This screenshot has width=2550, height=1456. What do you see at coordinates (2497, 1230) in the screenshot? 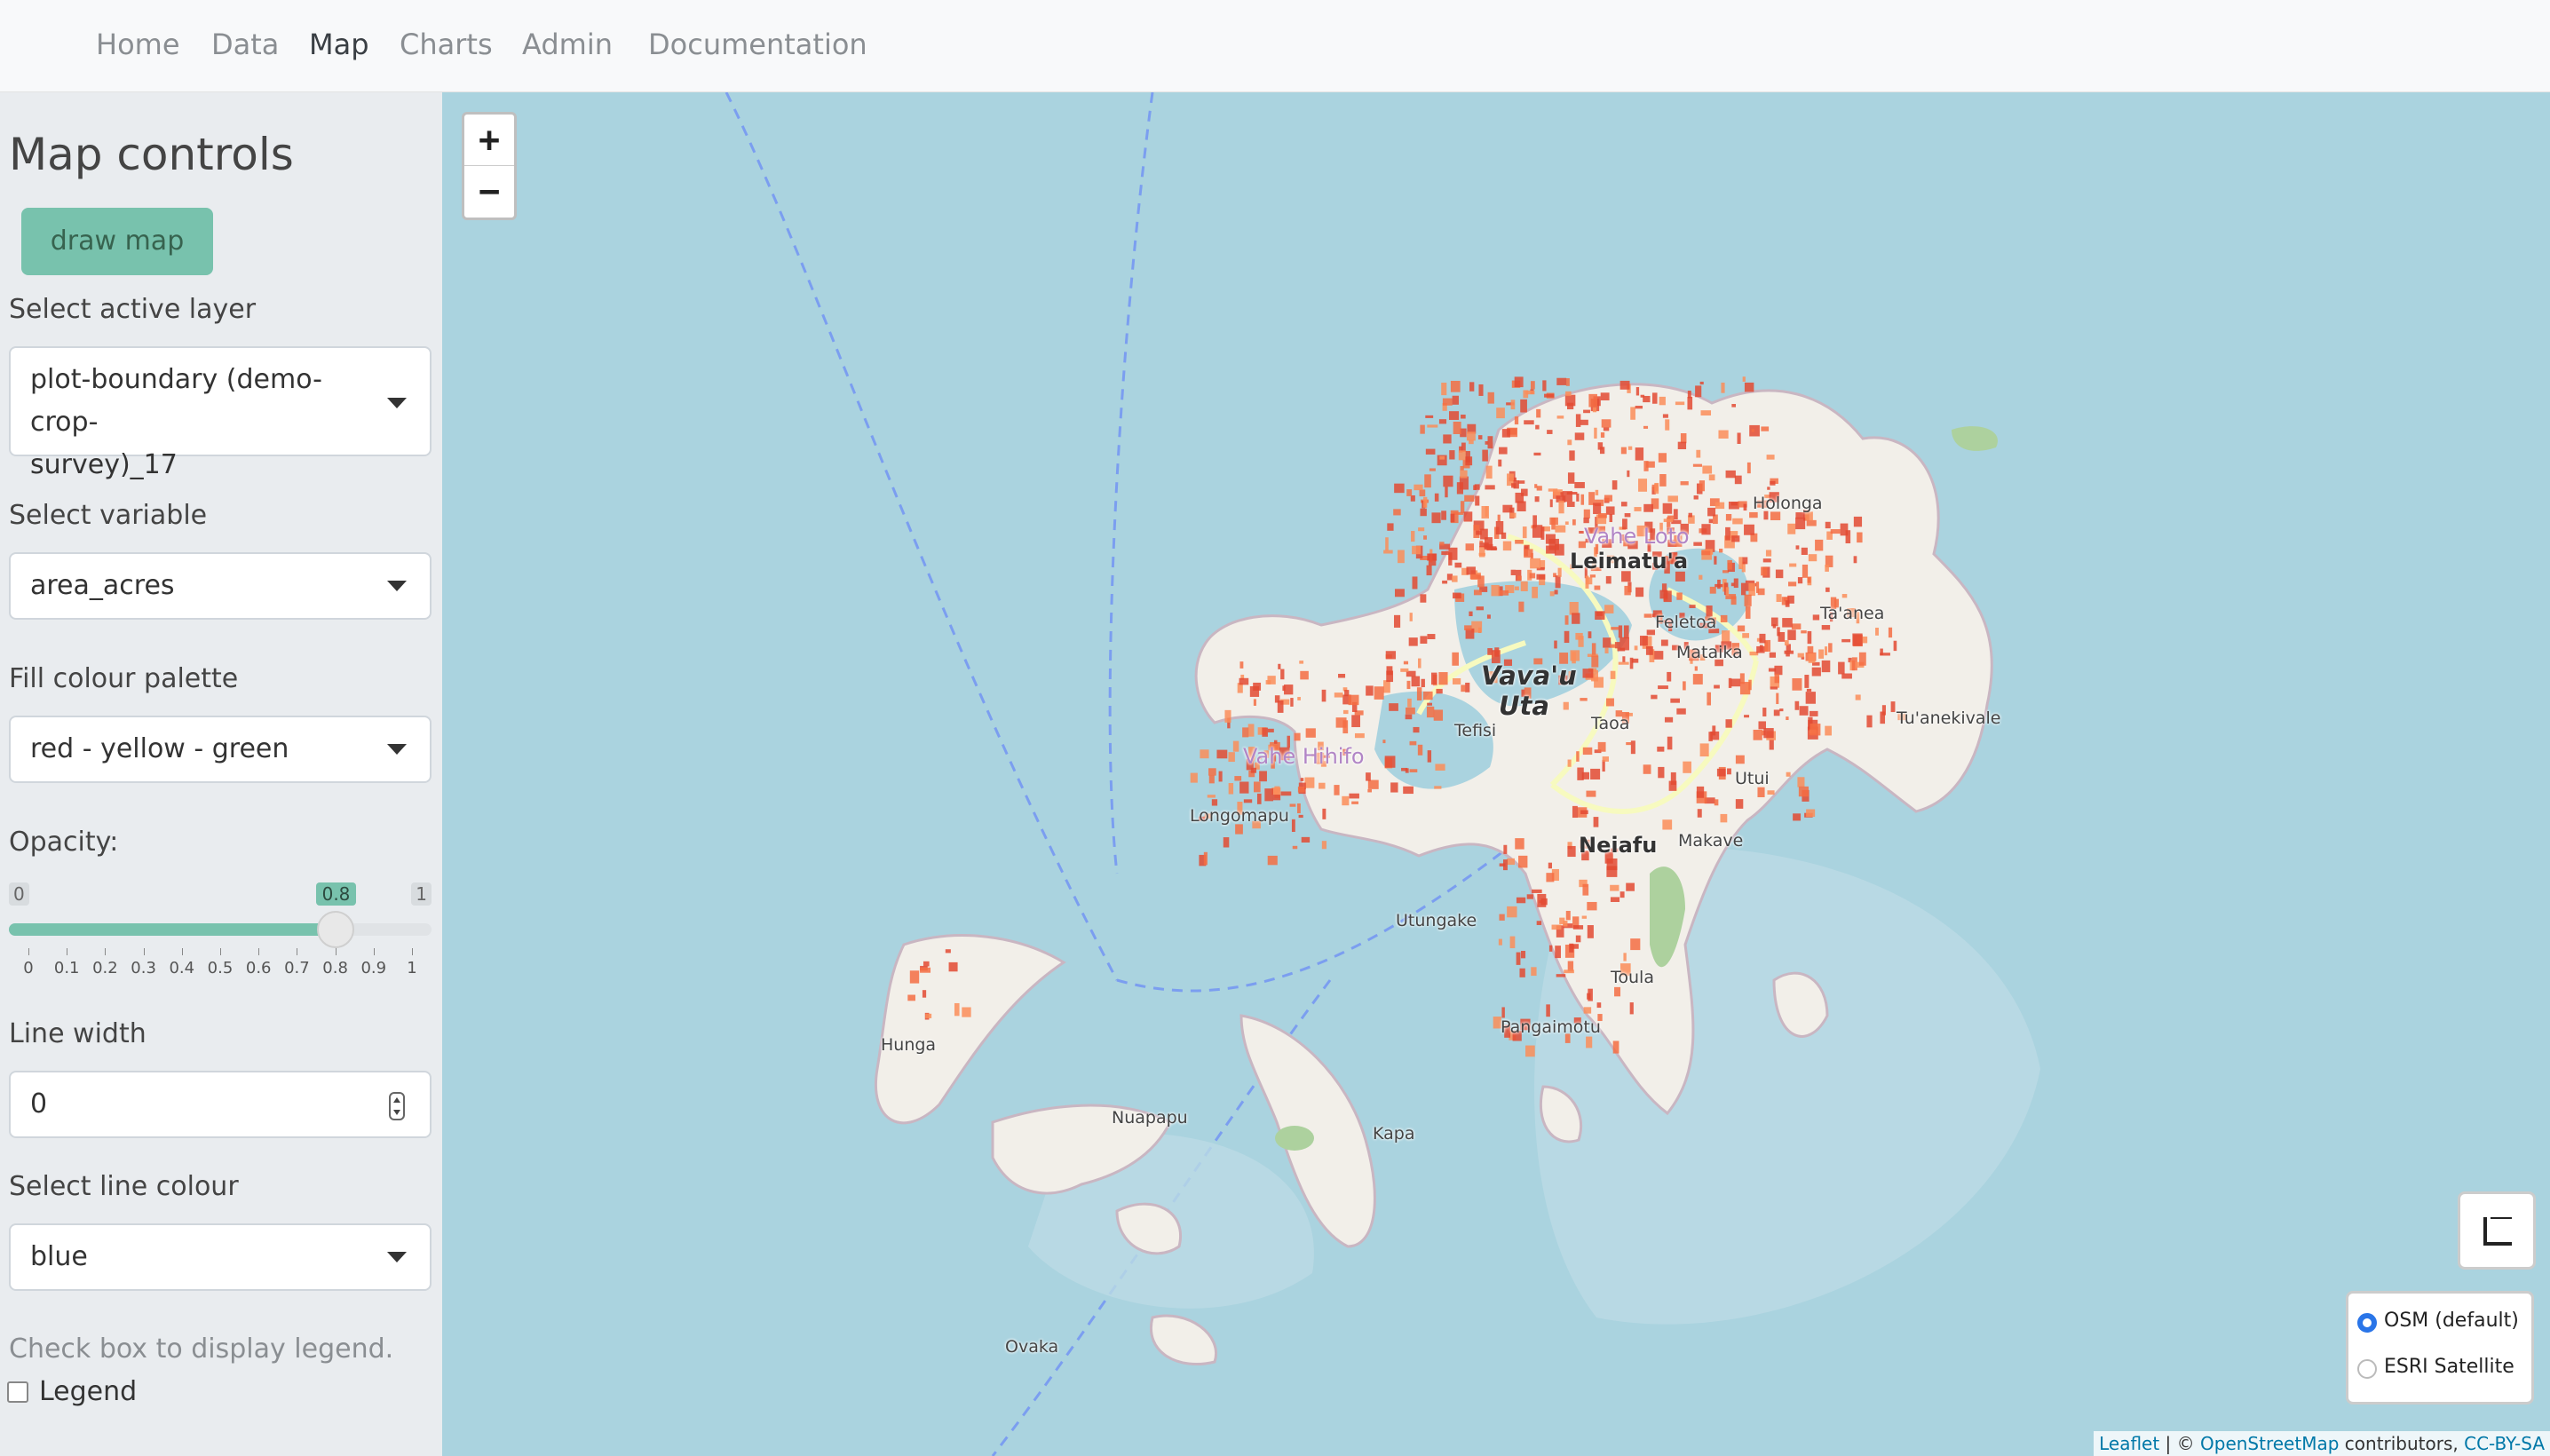
I see `layers-control-button` at bounding box center [2497, 1230].